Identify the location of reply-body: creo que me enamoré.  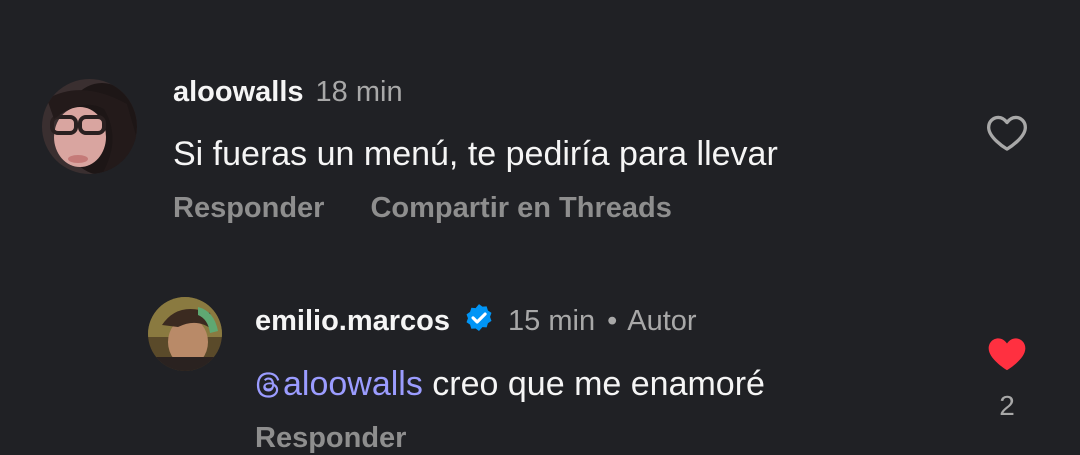
(593, 384).